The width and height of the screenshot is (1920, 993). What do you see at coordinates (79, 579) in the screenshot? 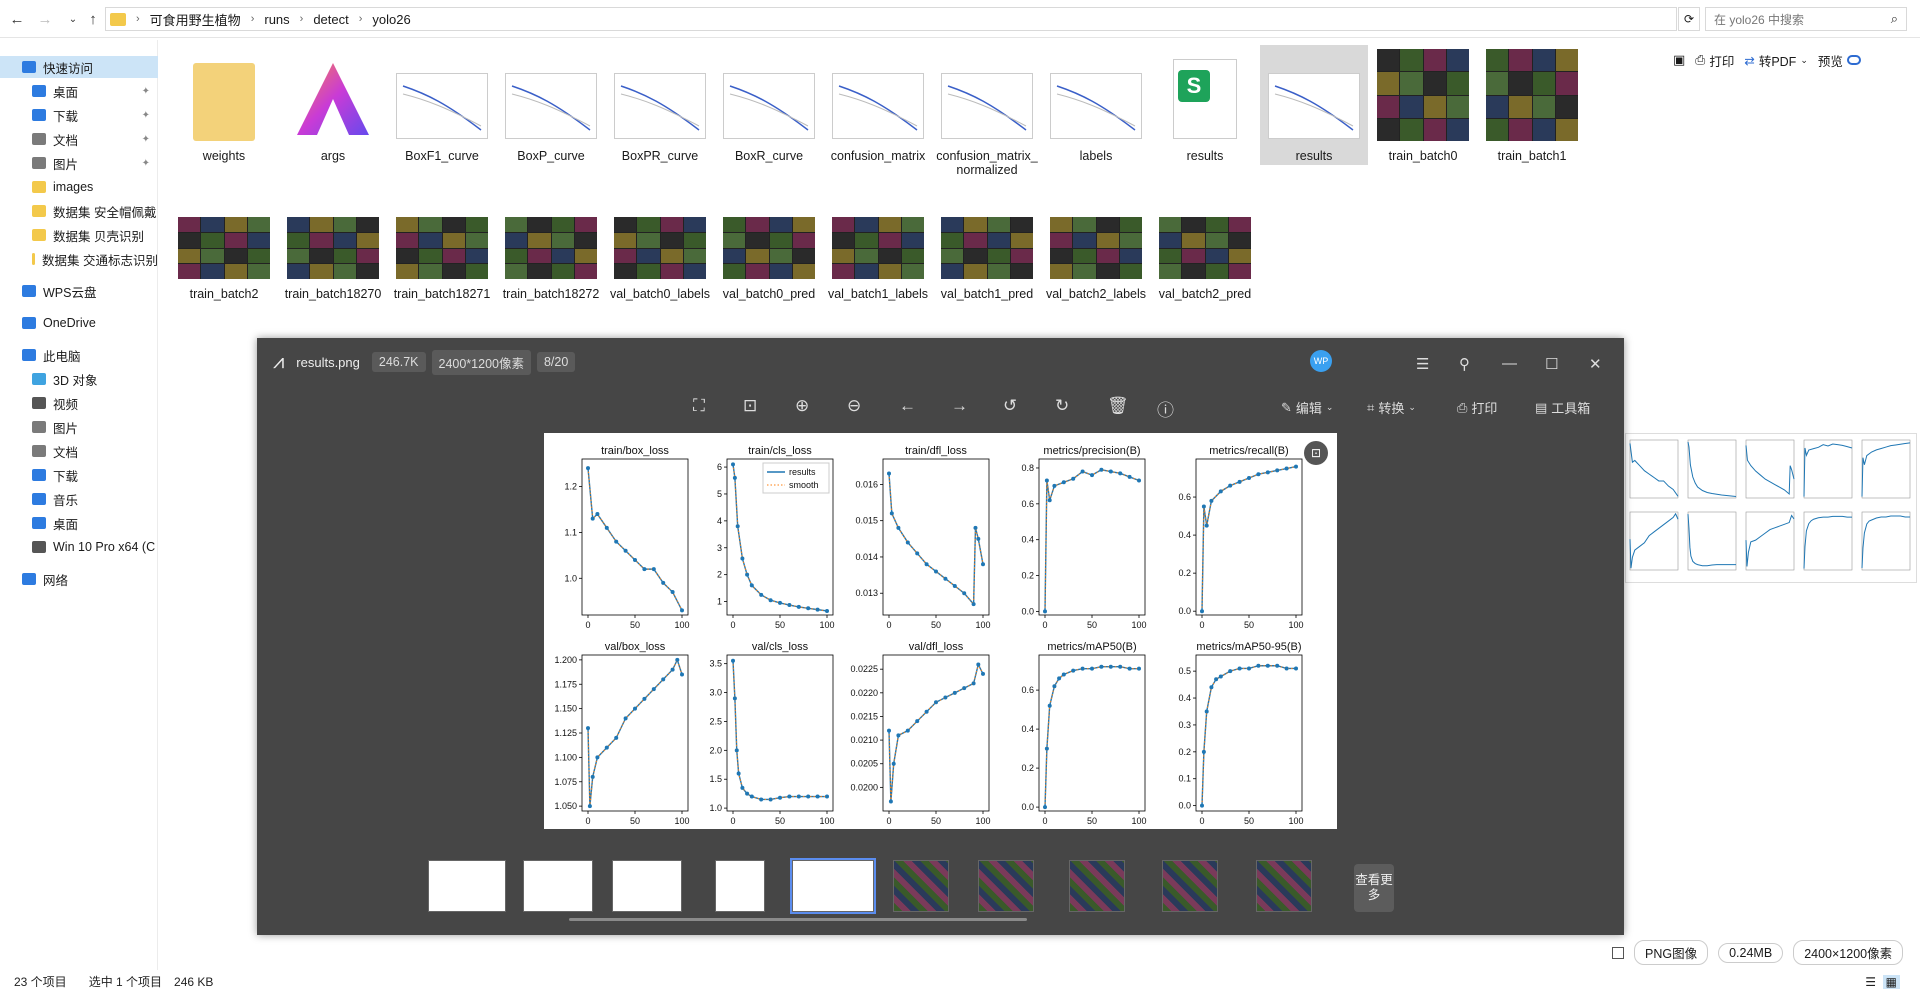
I see `sidebar-item: 网络` at bounding box center [79, 579].